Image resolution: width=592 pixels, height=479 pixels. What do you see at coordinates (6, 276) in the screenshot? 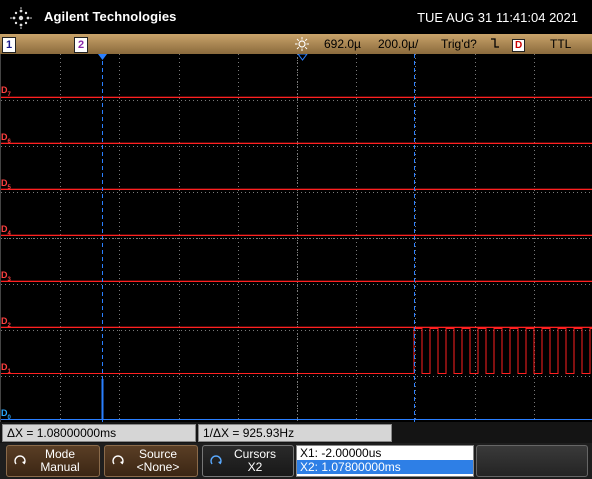
I see `channel-label-d3: D3` at bounding box center [6, 276].